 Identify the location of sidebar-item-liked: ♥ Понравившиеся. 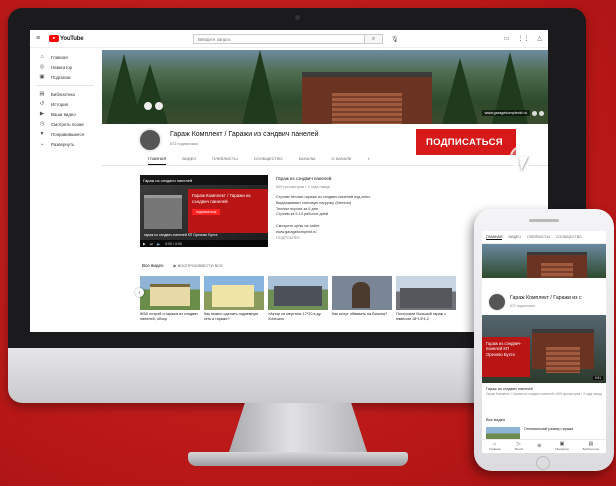
(65, 134).